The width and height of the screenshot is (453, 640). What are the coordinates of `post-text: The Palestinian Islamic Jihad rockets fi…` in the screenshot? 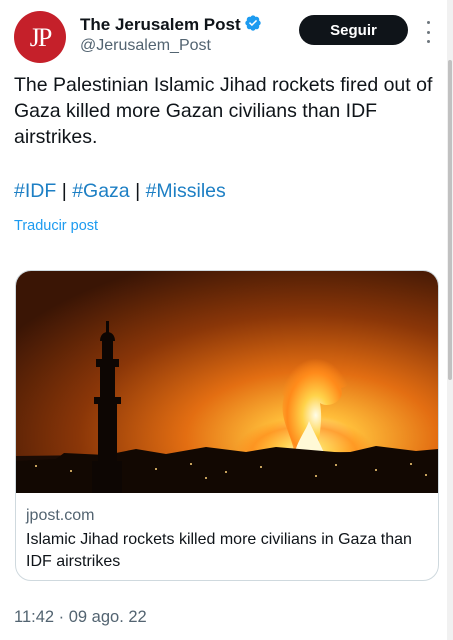 It's located at (223, 111).